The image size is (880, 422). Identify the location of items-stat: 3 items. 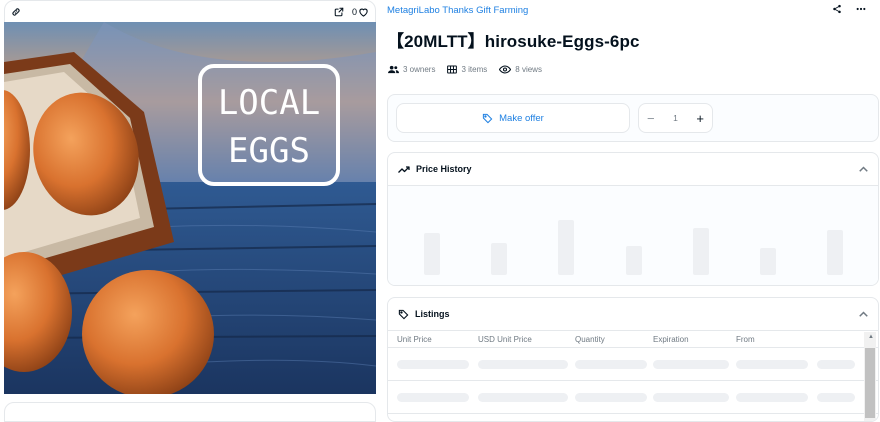
(467, 69).